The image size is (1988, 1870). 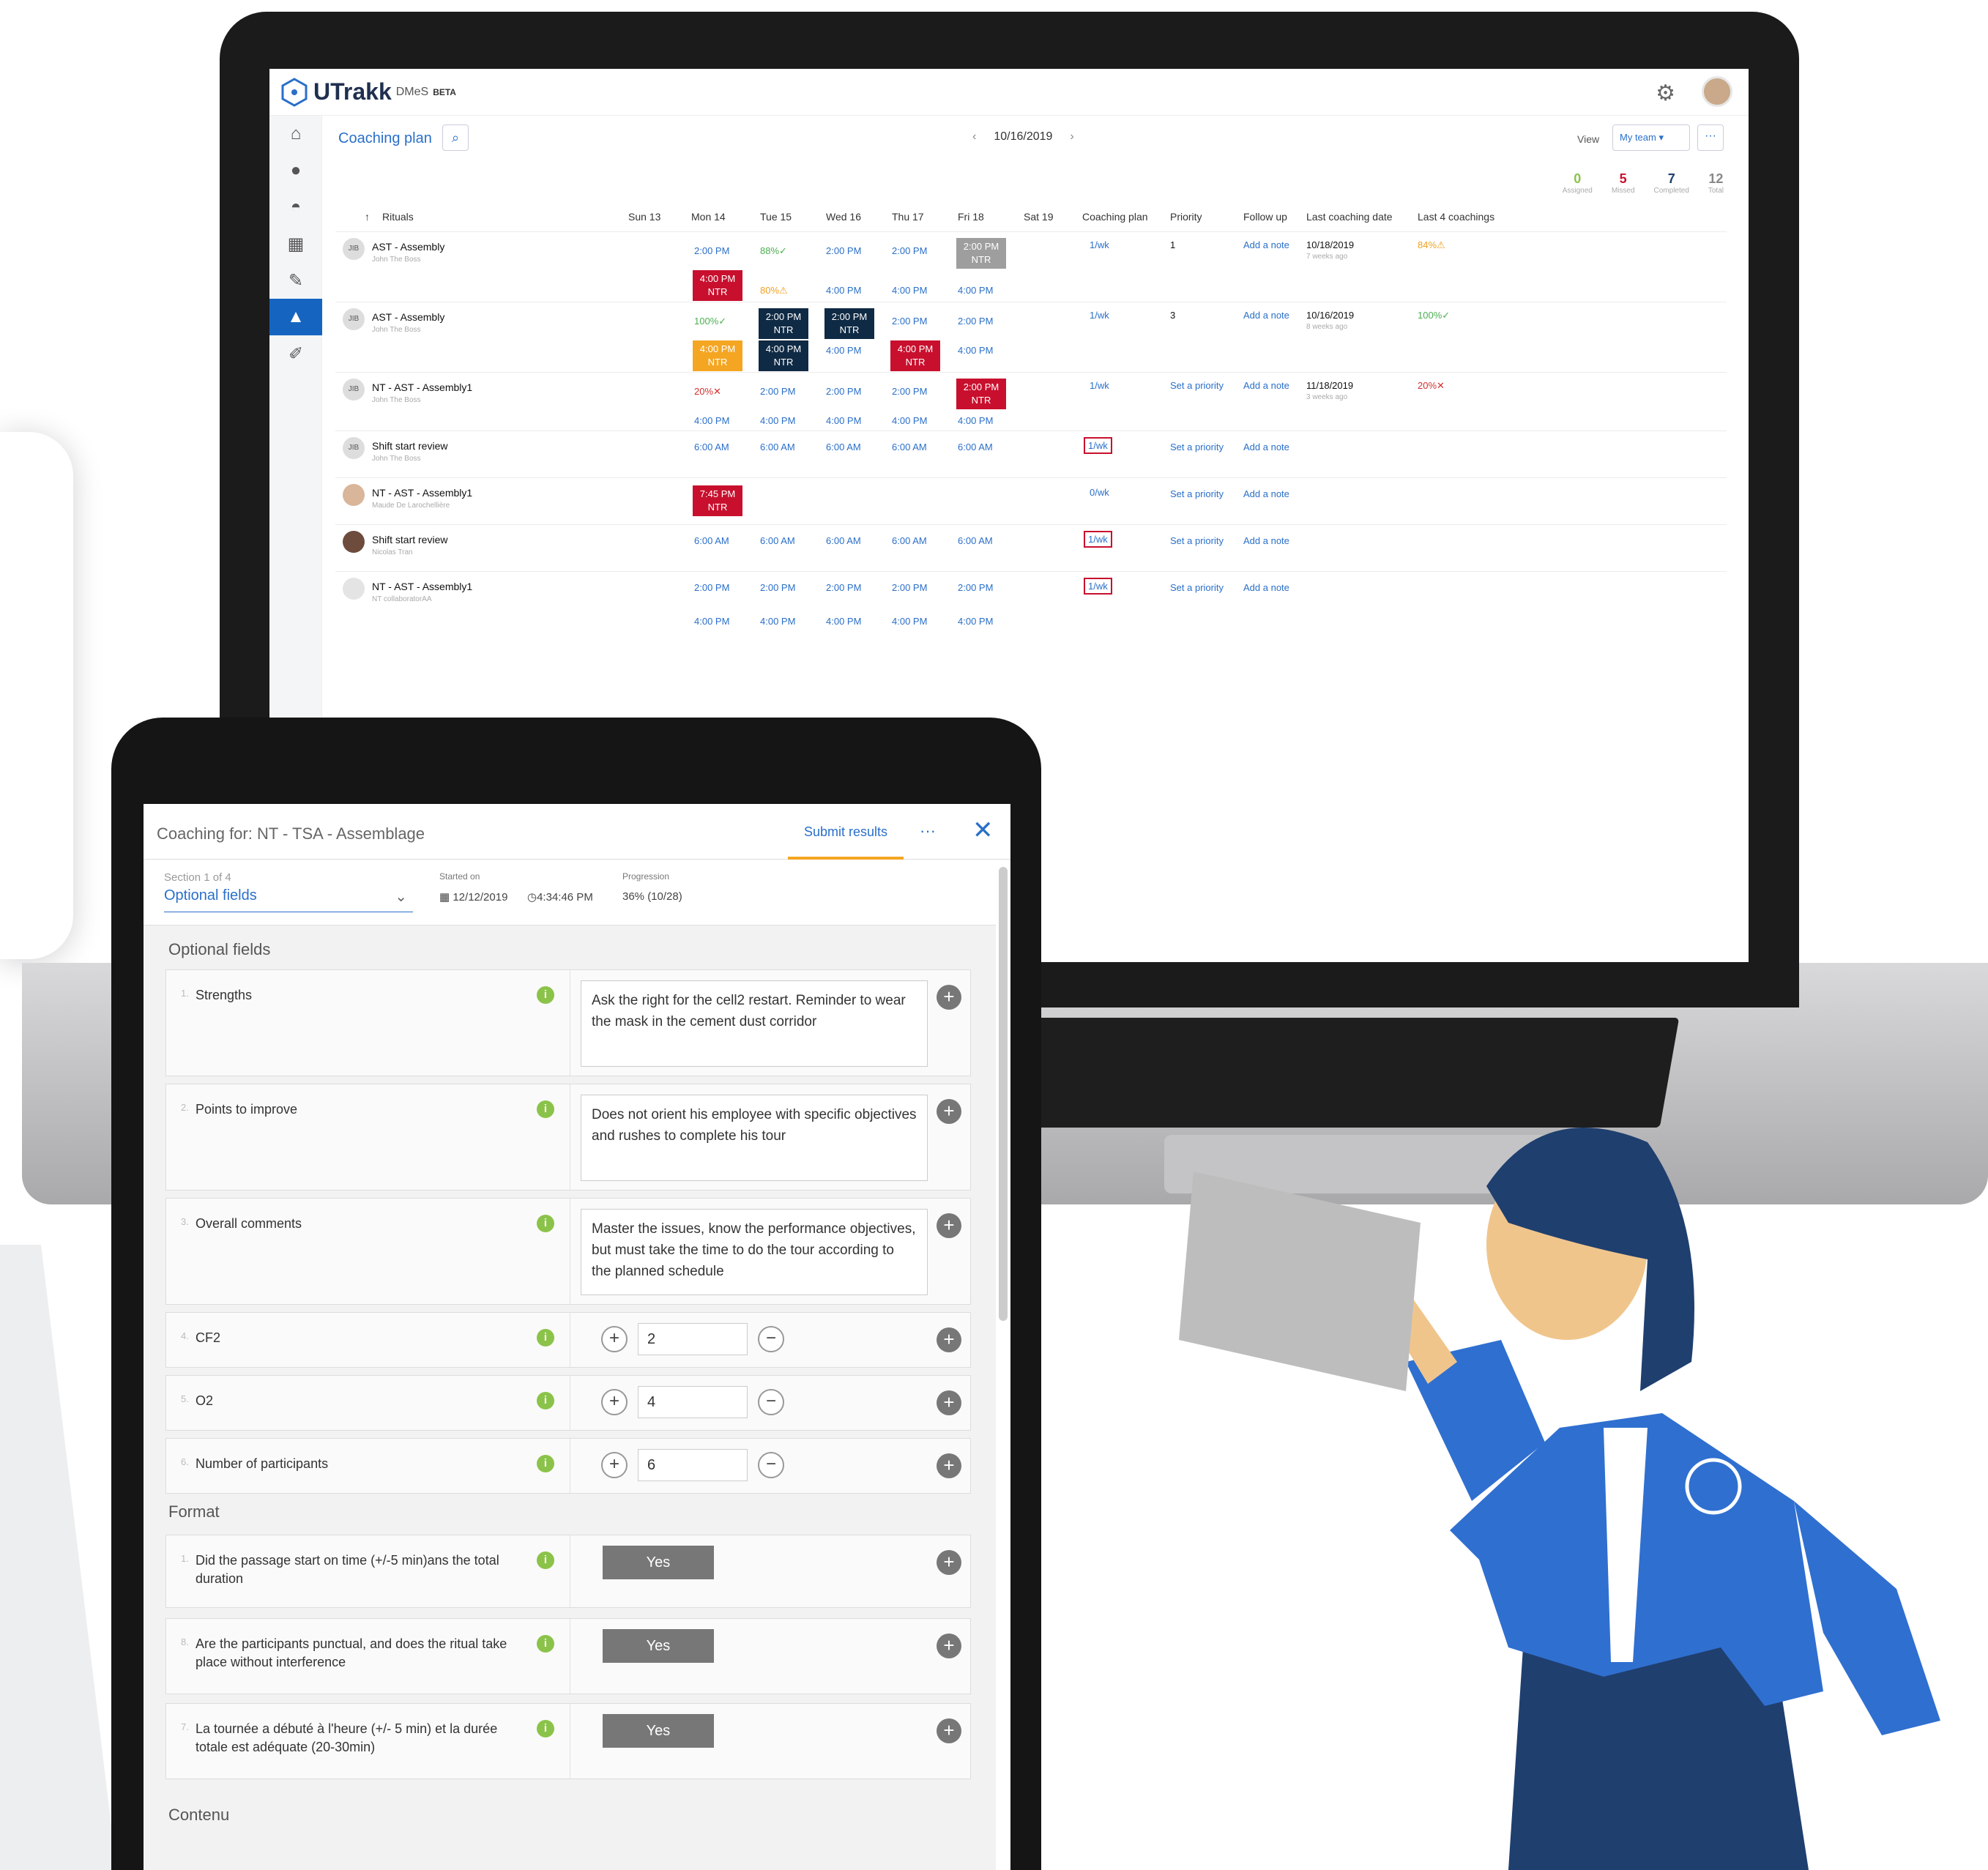 What do you see at coordinates (983, 830) in the screenshot?
I see `close-icon: ✕` at bounding box center [983, 830].